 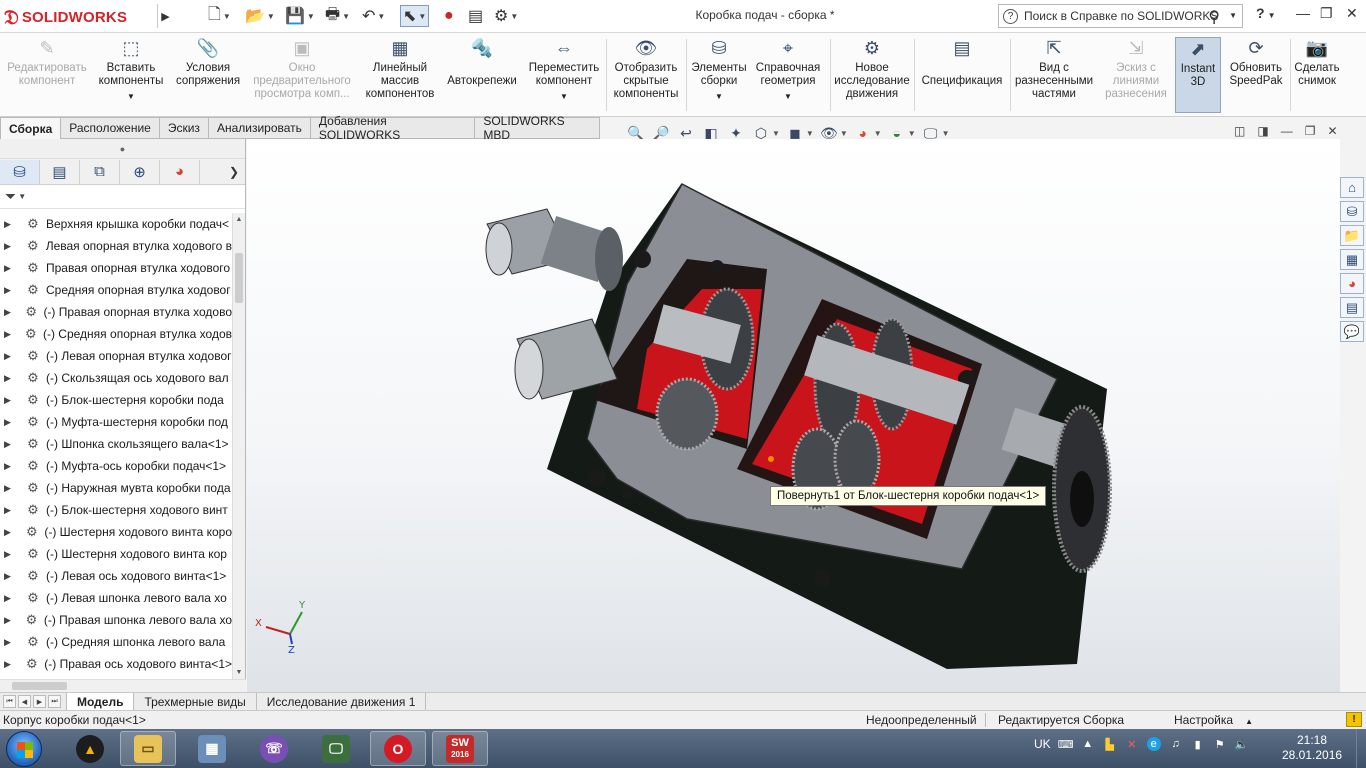 I want to click on tab-model: Модель, so click(x=100, y=701).